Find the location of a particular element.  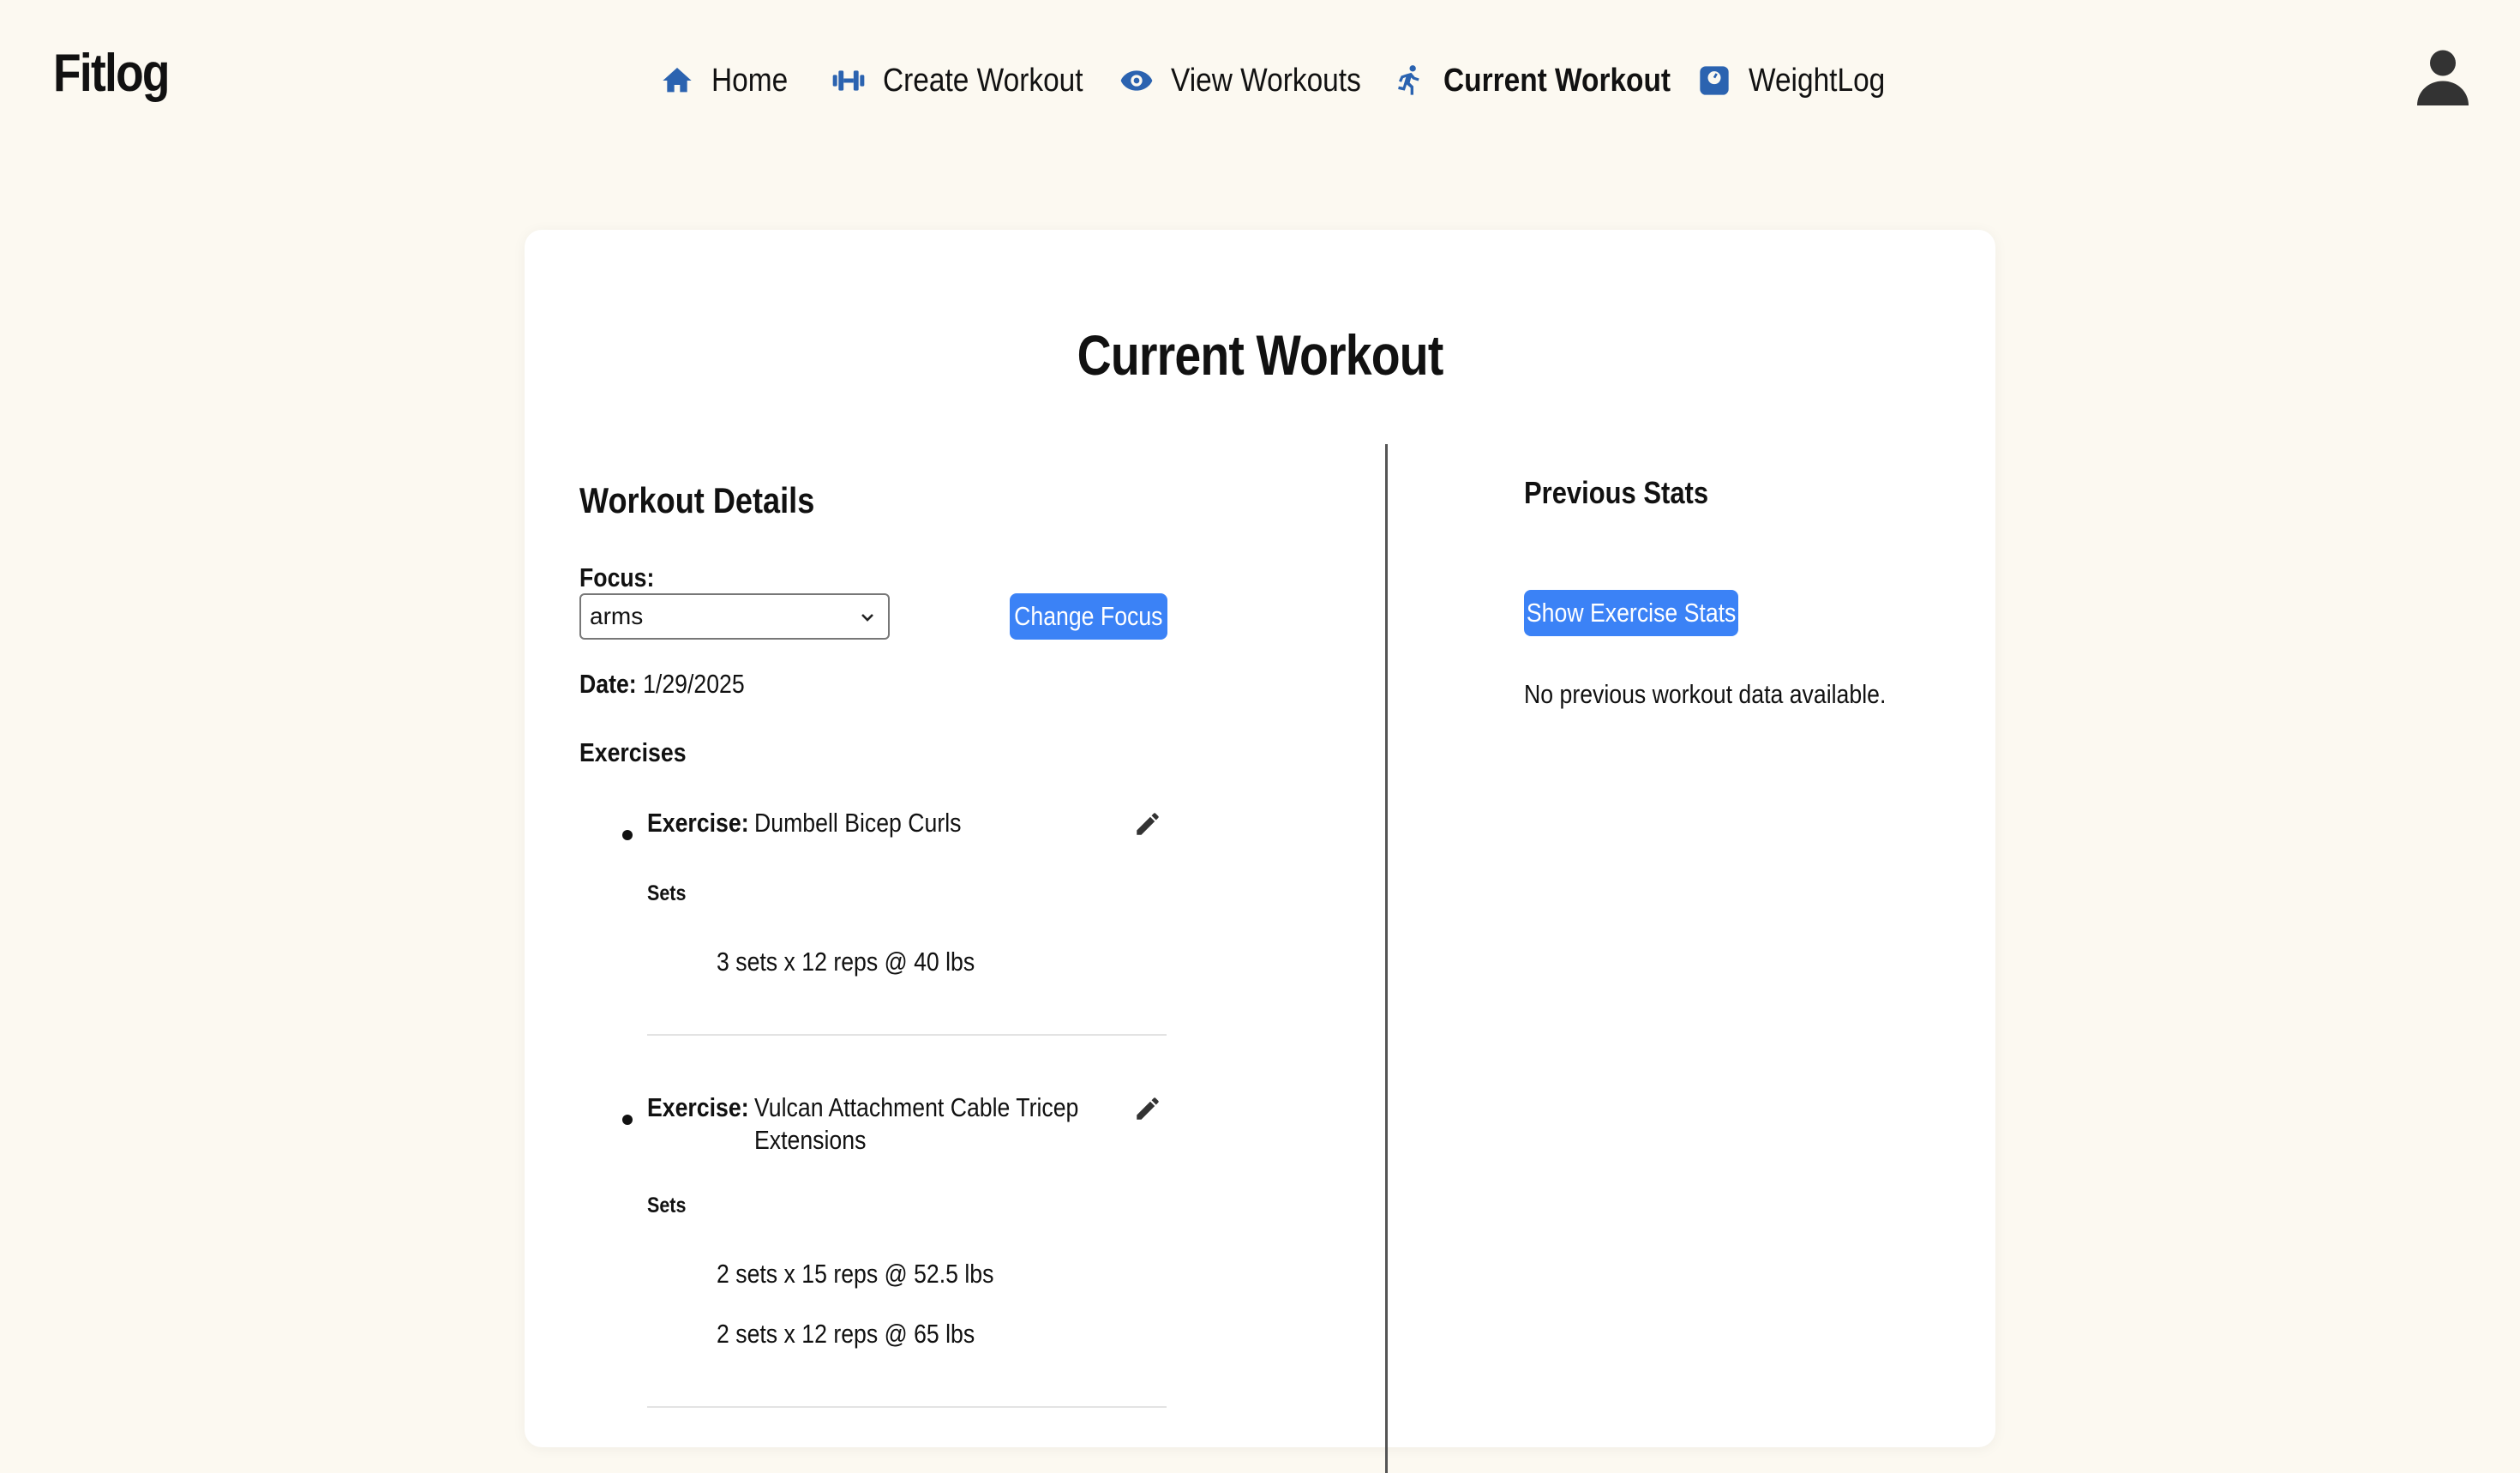

chevron-down-icon is located at coordinates (867, 618).